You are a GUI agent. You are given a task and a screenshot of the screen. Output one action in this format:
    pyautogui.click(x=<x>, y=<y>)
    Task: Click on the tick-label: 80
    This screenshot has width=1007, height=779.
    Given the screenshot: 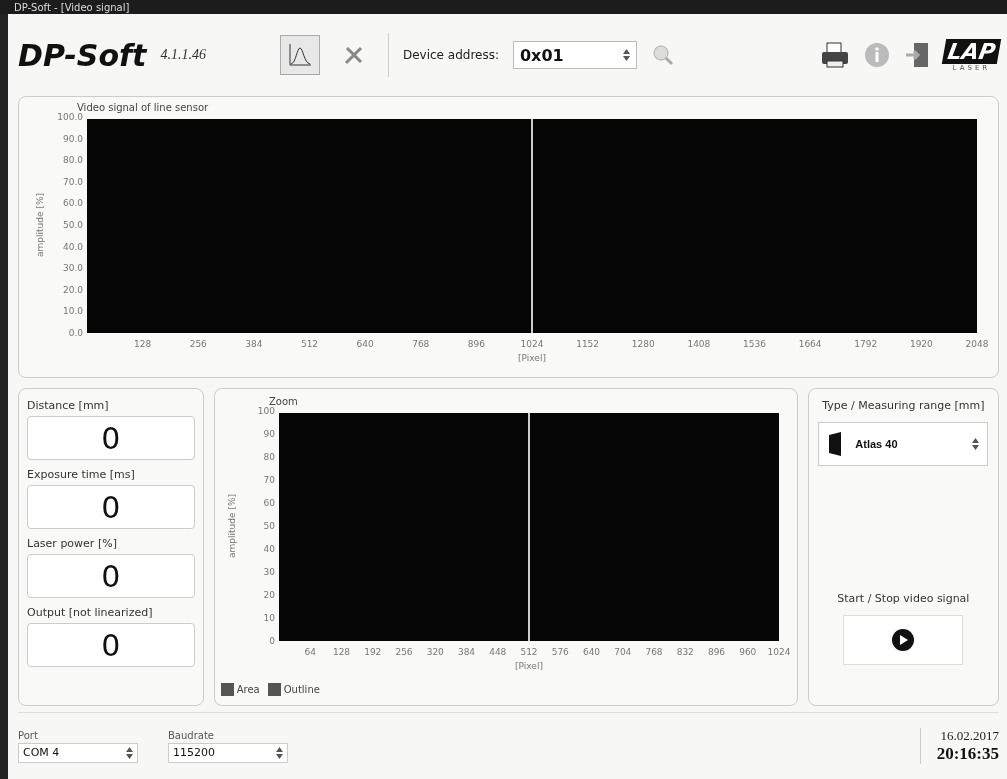 What is the action you would take?
    pyautogui.click(x=269, y=457)
    